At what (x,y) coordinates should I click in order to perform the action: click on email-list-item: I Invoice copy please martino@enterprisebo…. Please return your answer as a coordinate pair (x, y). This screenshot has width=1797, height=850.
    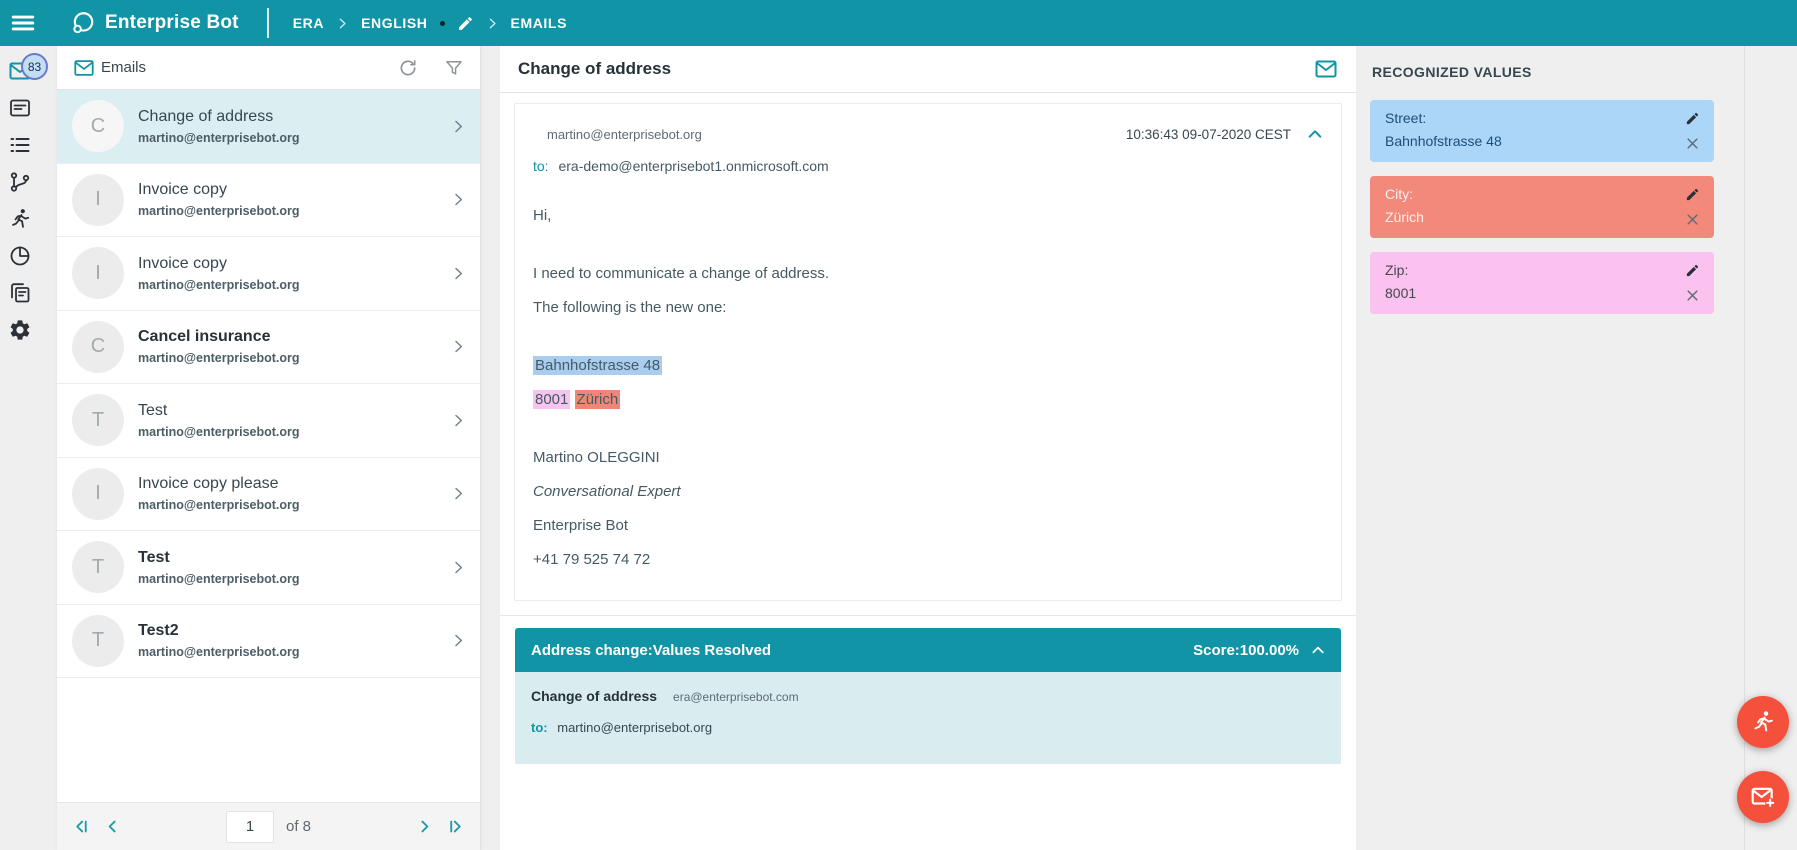
    Looking at the image, I should click on (268, 494).